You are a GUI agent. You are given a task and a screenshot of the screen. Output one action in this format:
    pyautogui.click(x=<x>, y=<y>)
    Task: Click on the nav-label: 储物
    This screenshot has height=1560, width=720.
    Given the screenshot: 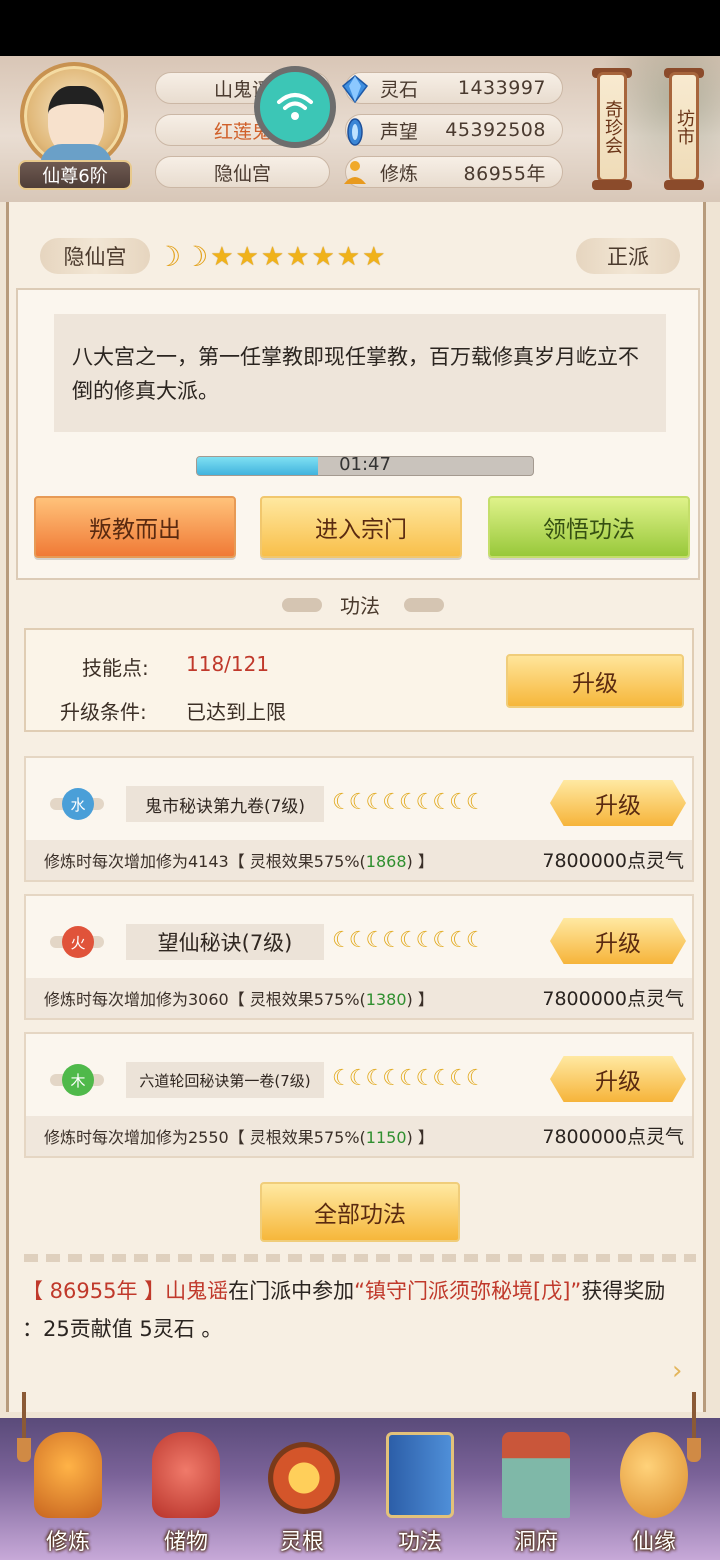 What is the action you would take?
    pyautogui.click(x=185, y=1542)
    